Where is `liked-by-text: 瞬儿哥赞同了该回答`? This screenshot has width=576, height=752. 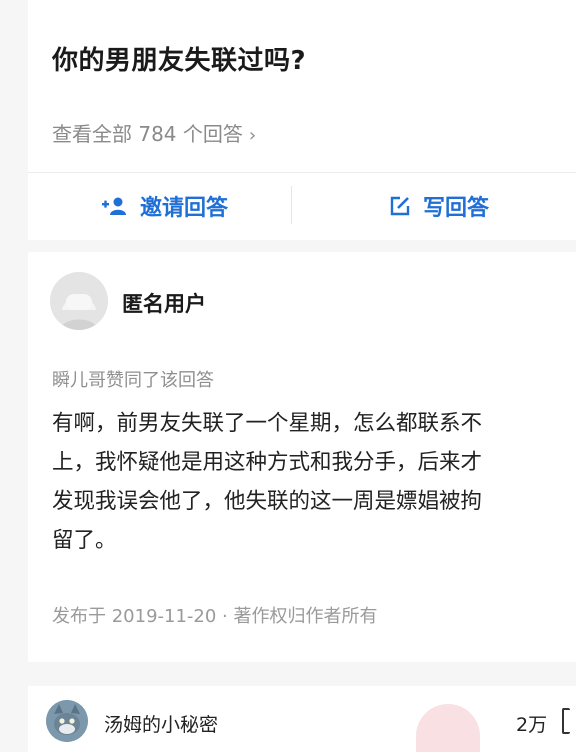
liked-by-text: 瞬儿哥赞同了该回答 is located at coordinates (133, 380).